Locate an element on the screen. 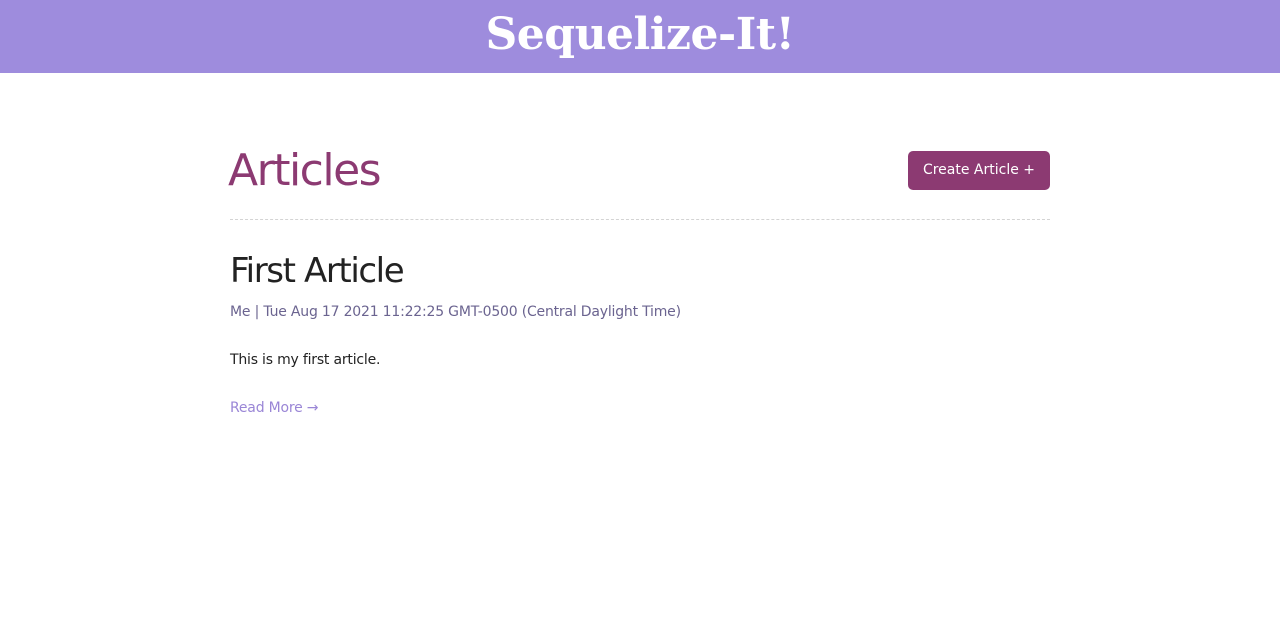 Image resolution: width=1280 pixels, height=633 pixels. site-title: Sequelize-It! is located at coordinates (640, 34).